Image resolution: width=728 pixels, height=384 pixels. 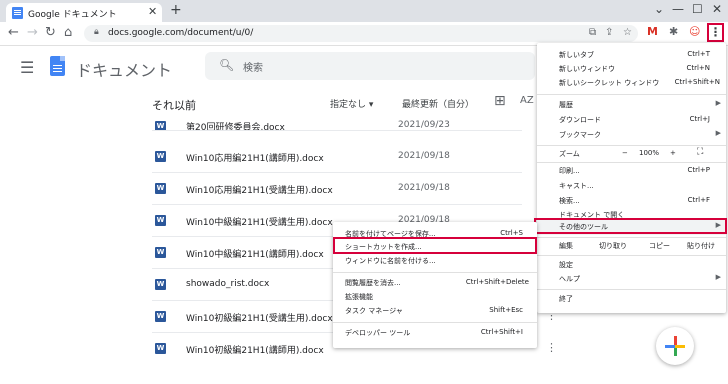 What do you see at coordinates (678, 9) in the screenshot?
I see `minimize-icon: —` at bounding box center [678, 9].